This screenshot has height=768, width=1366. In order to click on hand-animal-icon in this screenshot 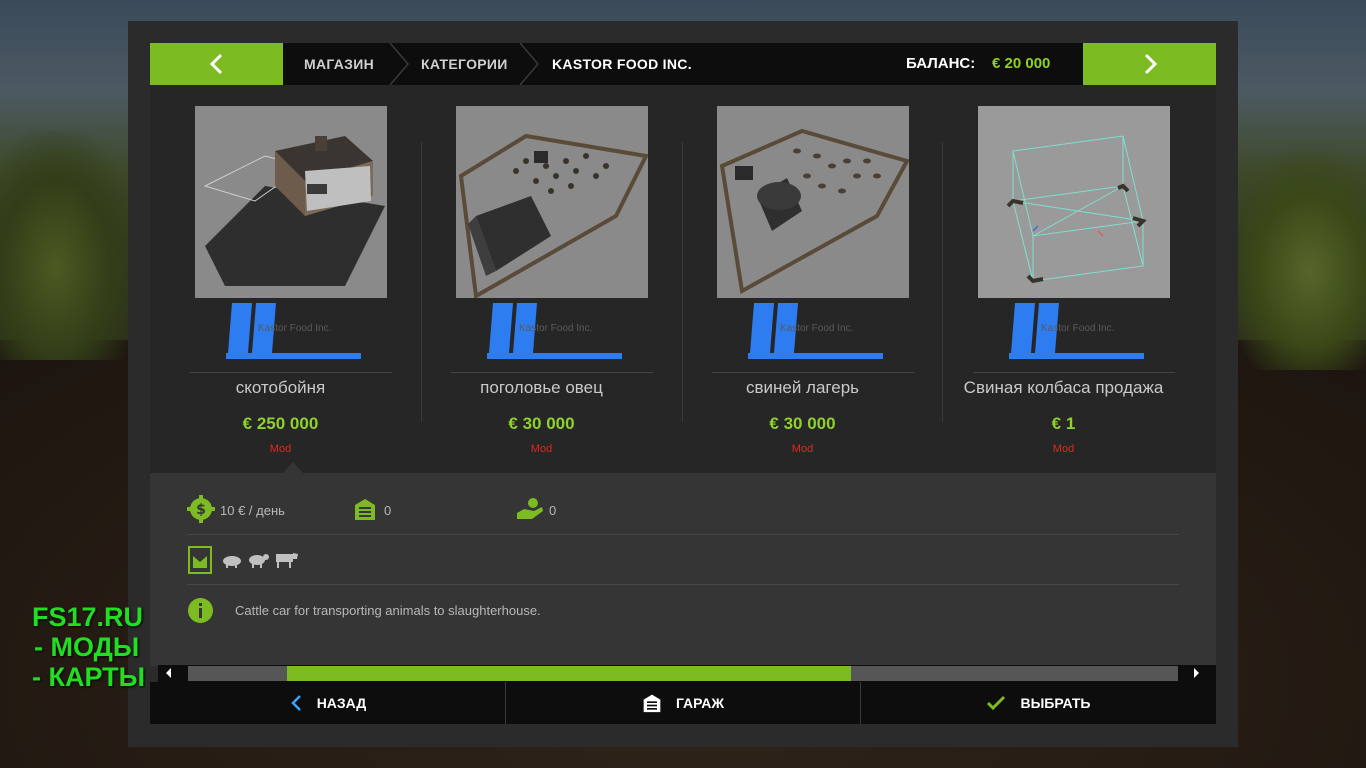, I will do `click(530, 508)`.